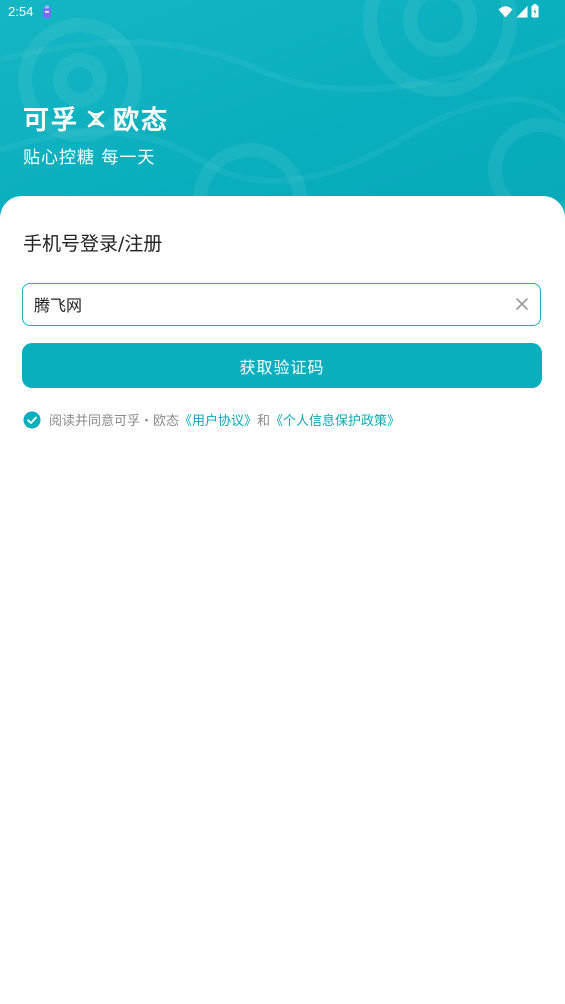 This screenshot has width=565, height=1004. I want to click on wifi-icon, so click(505, 11).